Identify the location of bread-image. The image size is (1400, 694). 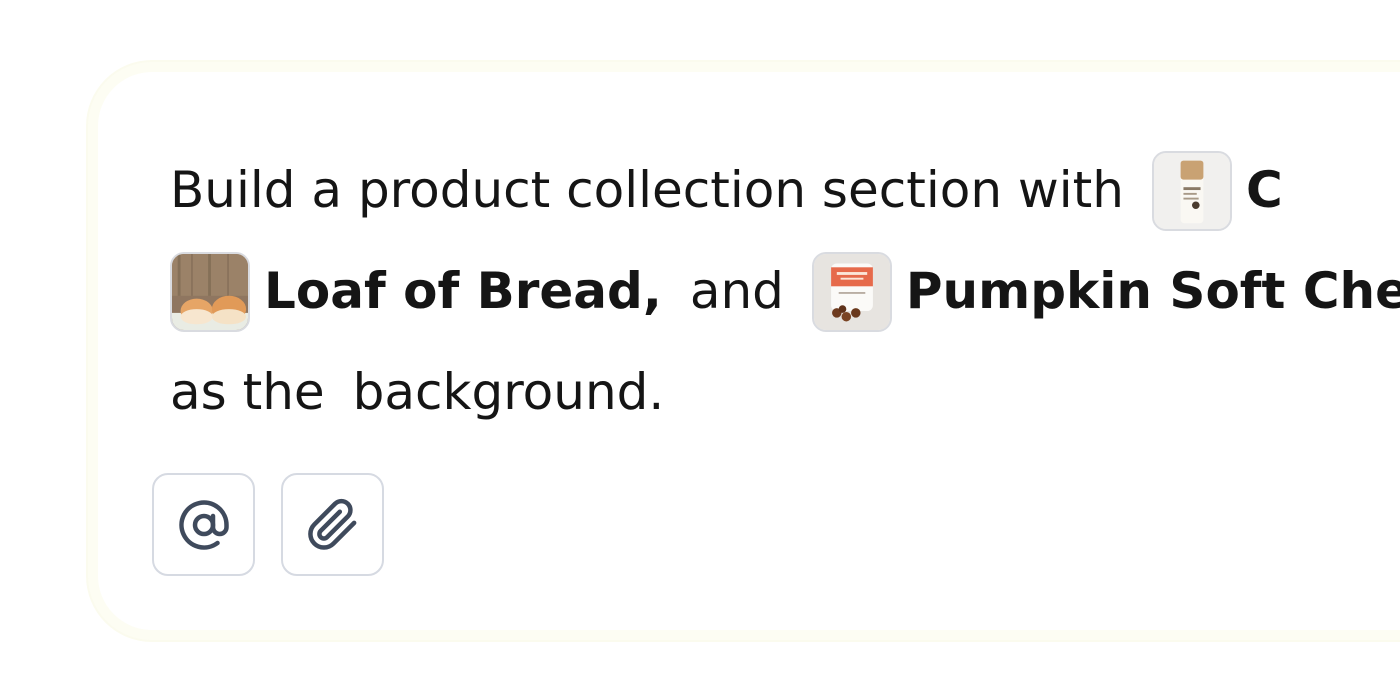
(210, 291).